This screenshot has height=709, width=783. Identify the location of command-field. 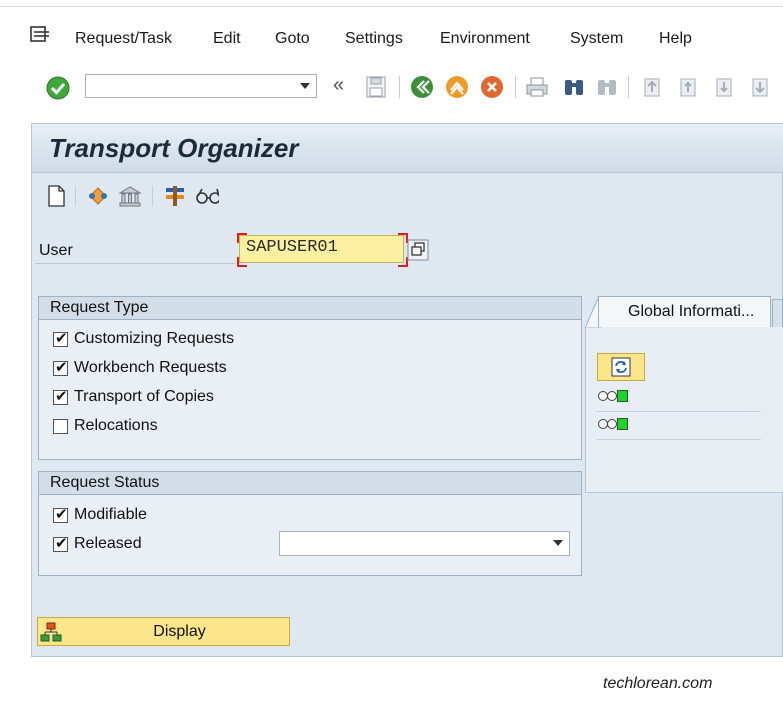
(201, 86).